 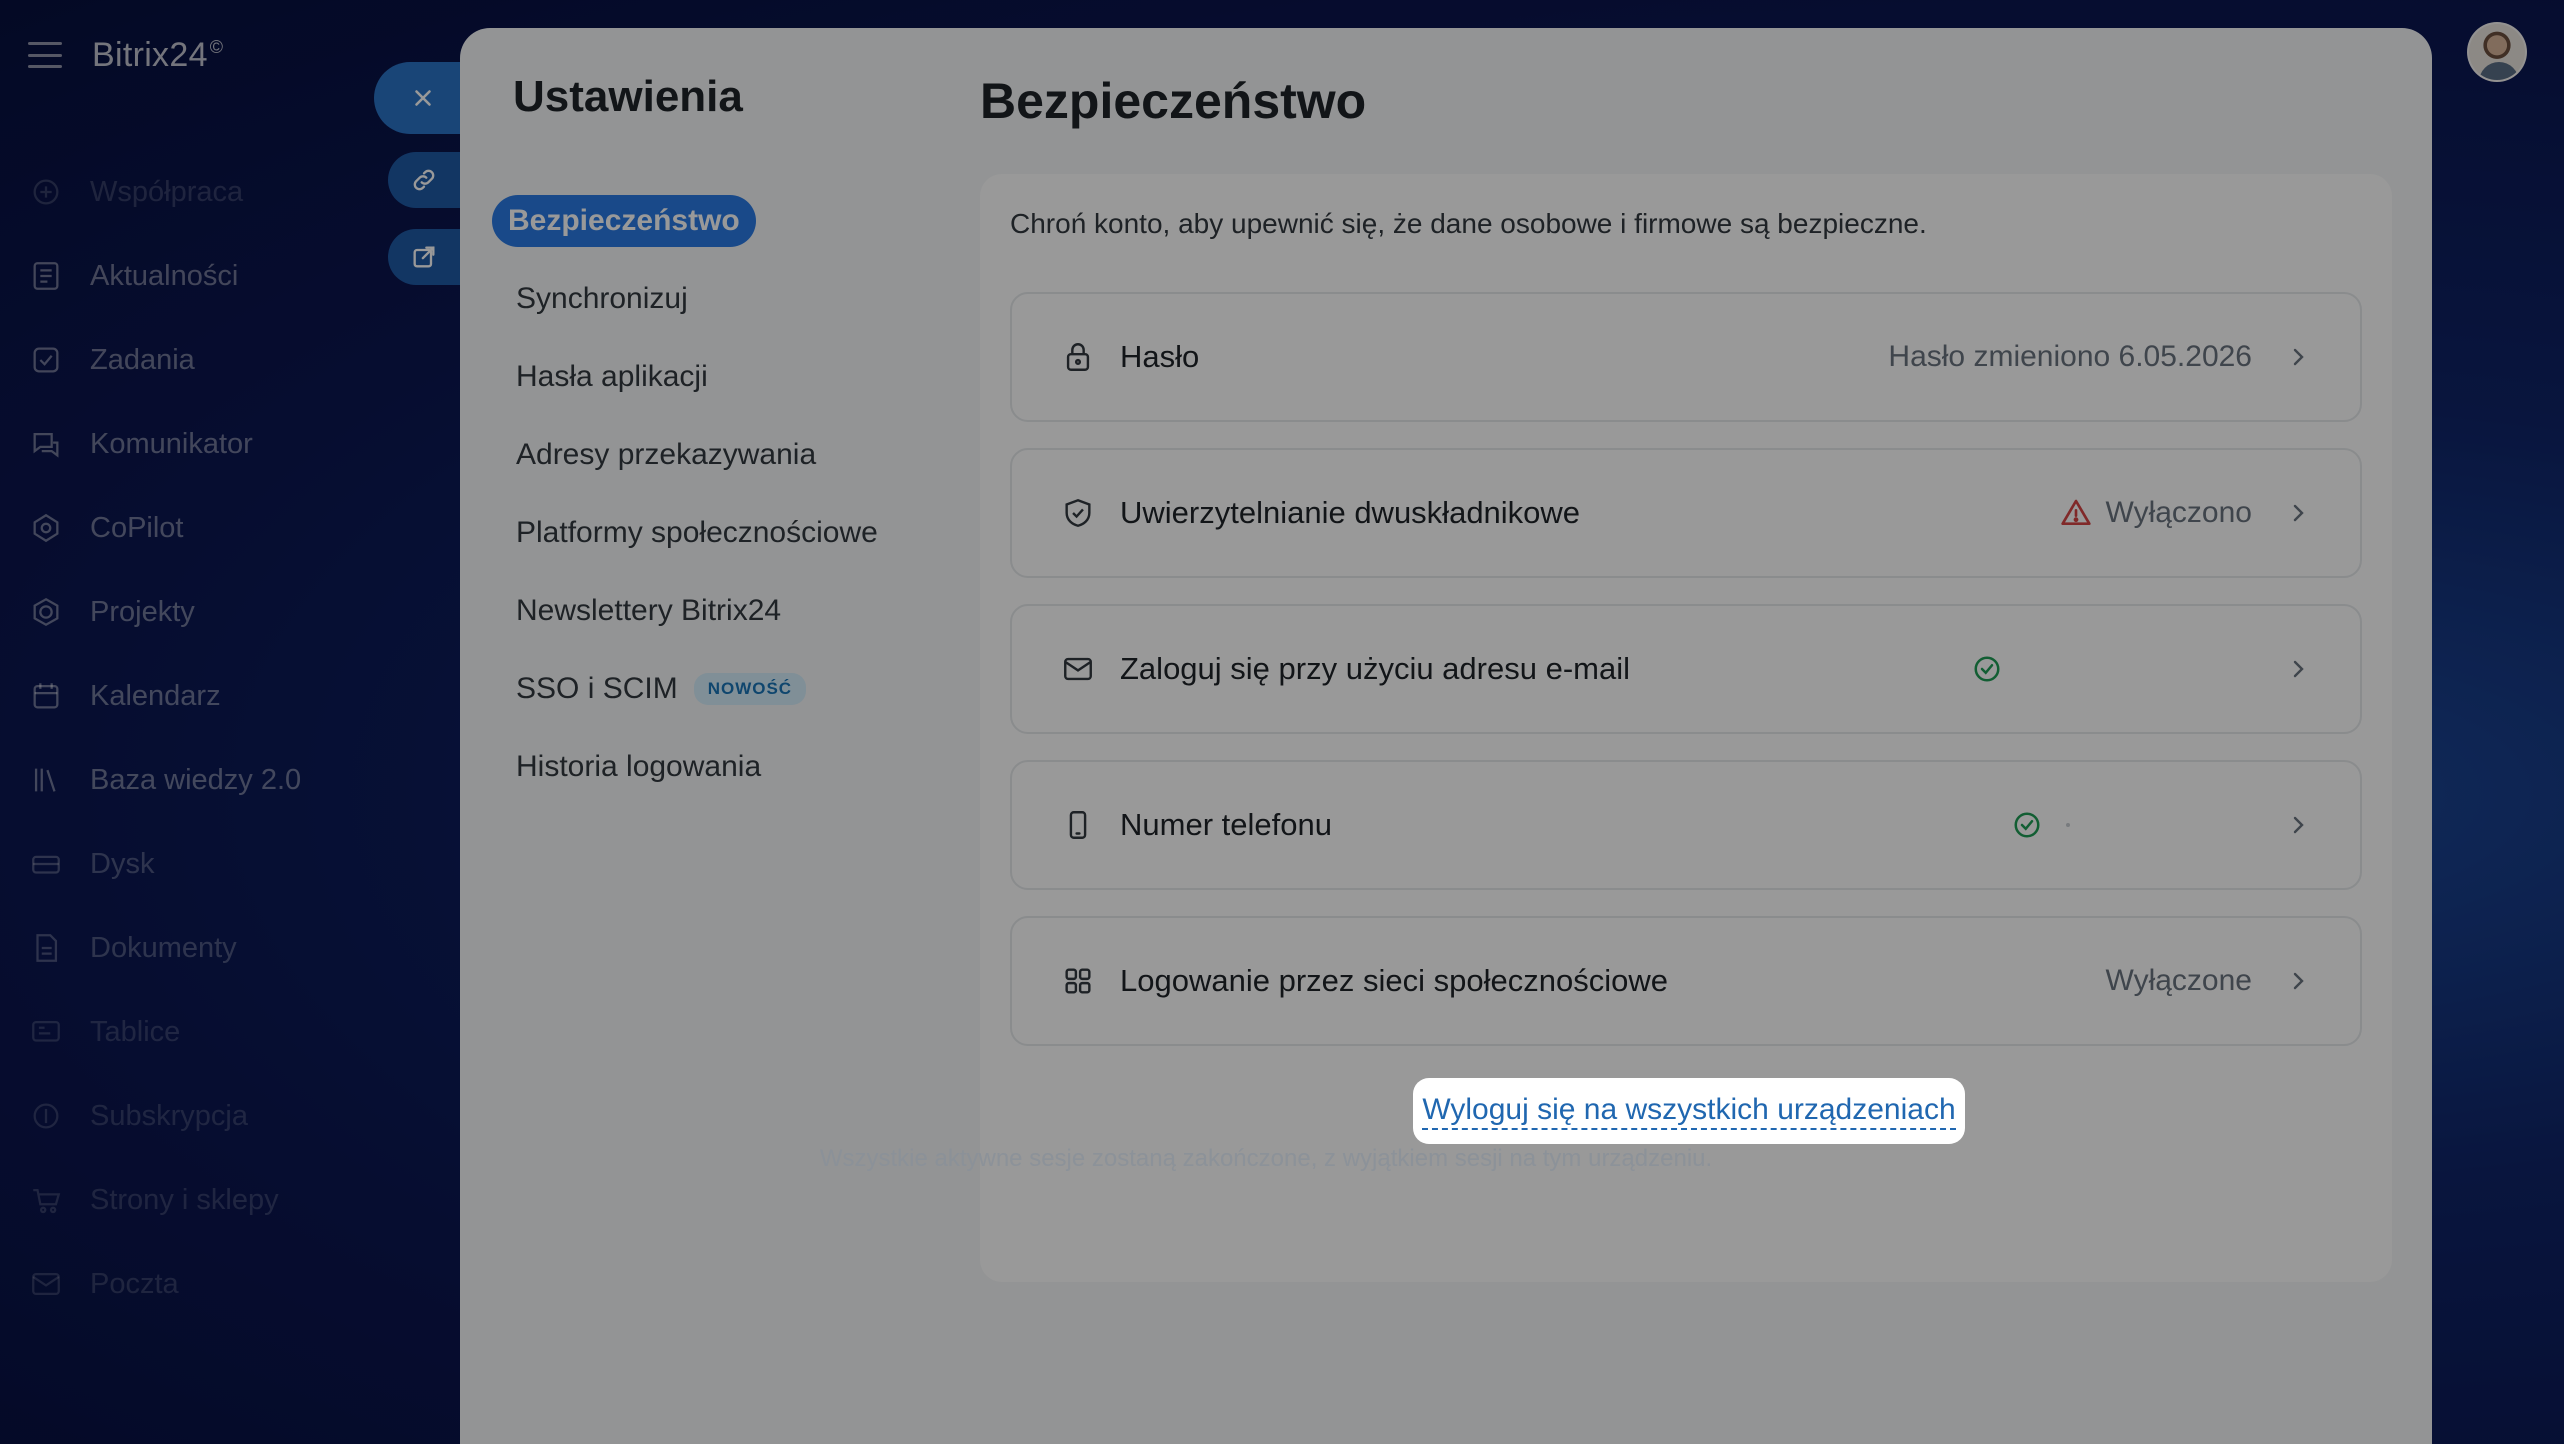 What do you see at coordinates (142, 359) in the screenshot?
I see `nav-label: Zadania` at bounding box center [142, 359].